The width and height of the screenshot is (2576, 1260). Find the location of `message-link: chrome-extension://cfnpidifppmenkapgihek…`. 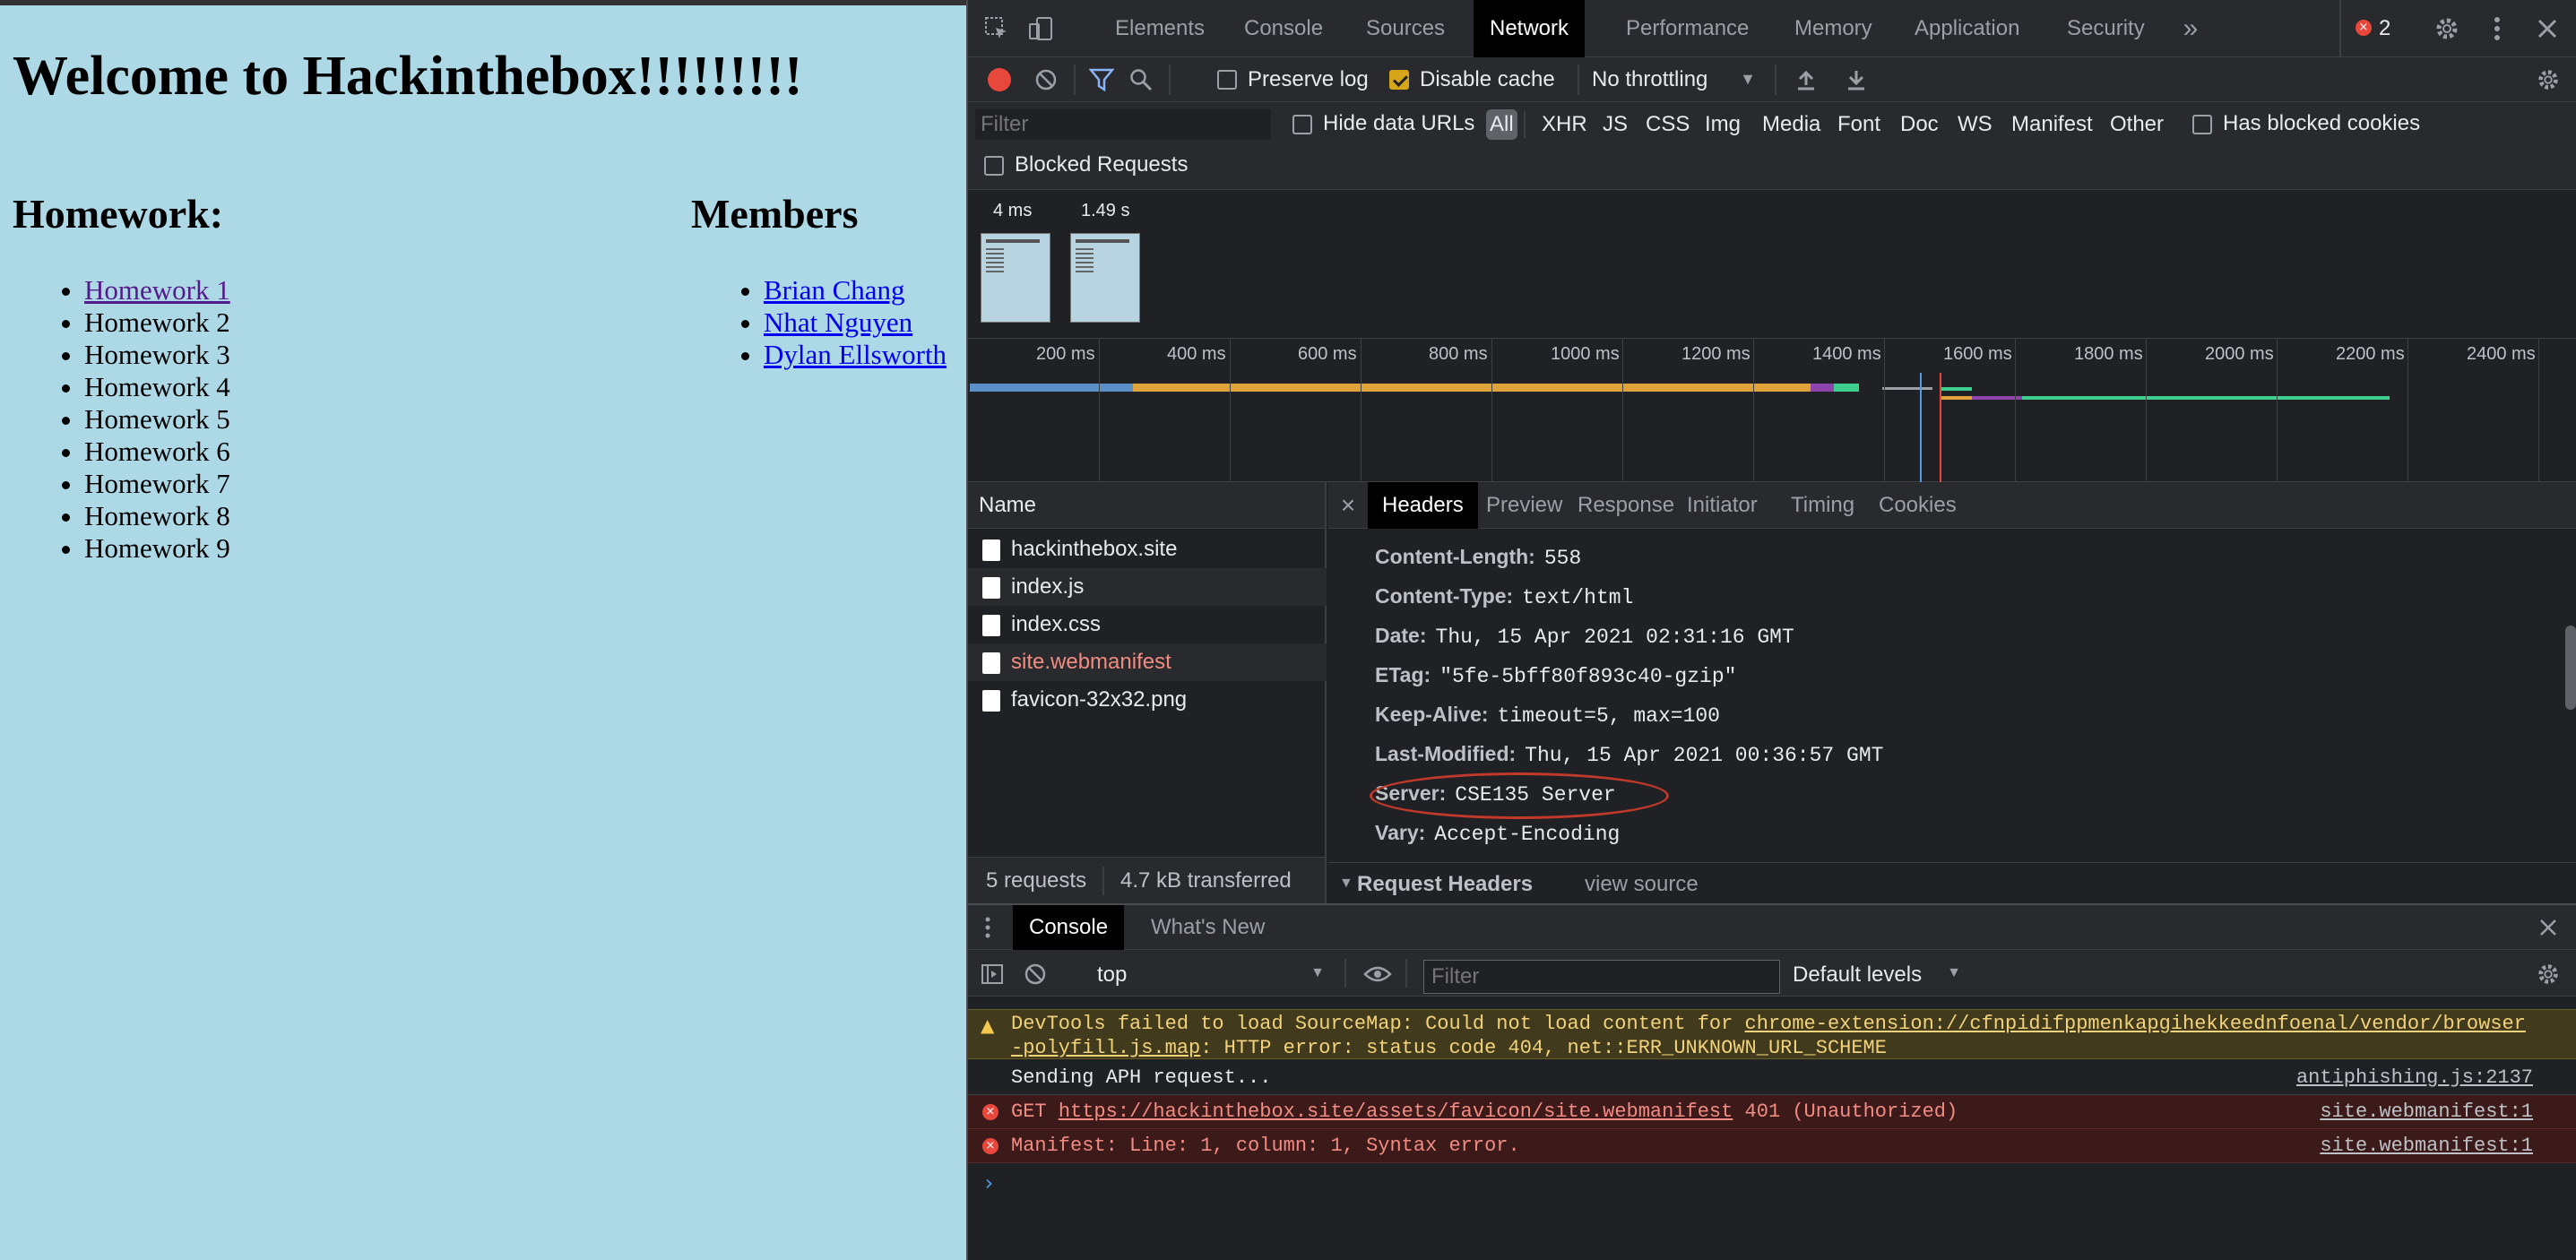

message-link: chrome-extension://cfnpidifppmenkapgihek… is located at coordinates (2135, 1024).